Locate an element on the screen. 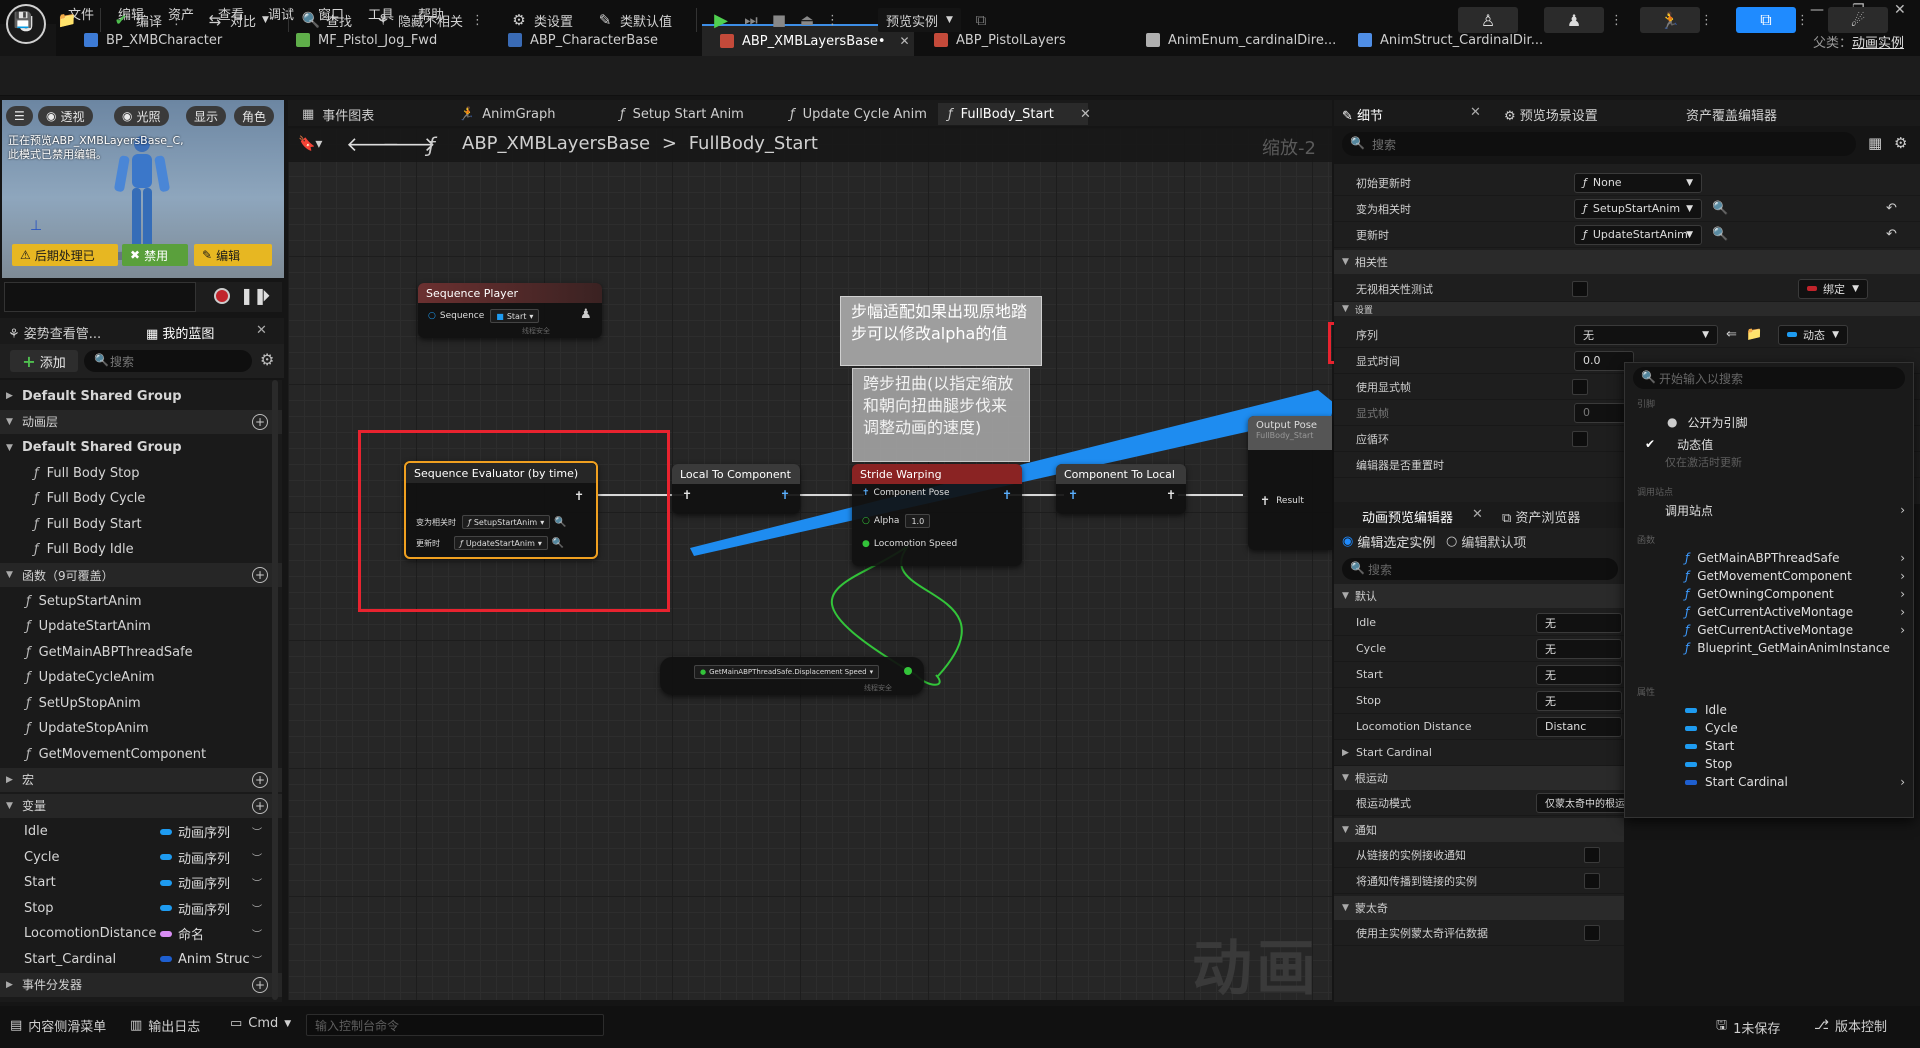 The width and height of the screenshot is (1920, 1048). ignore-relevancy-checkbox is located at coordinates (1580, 288).